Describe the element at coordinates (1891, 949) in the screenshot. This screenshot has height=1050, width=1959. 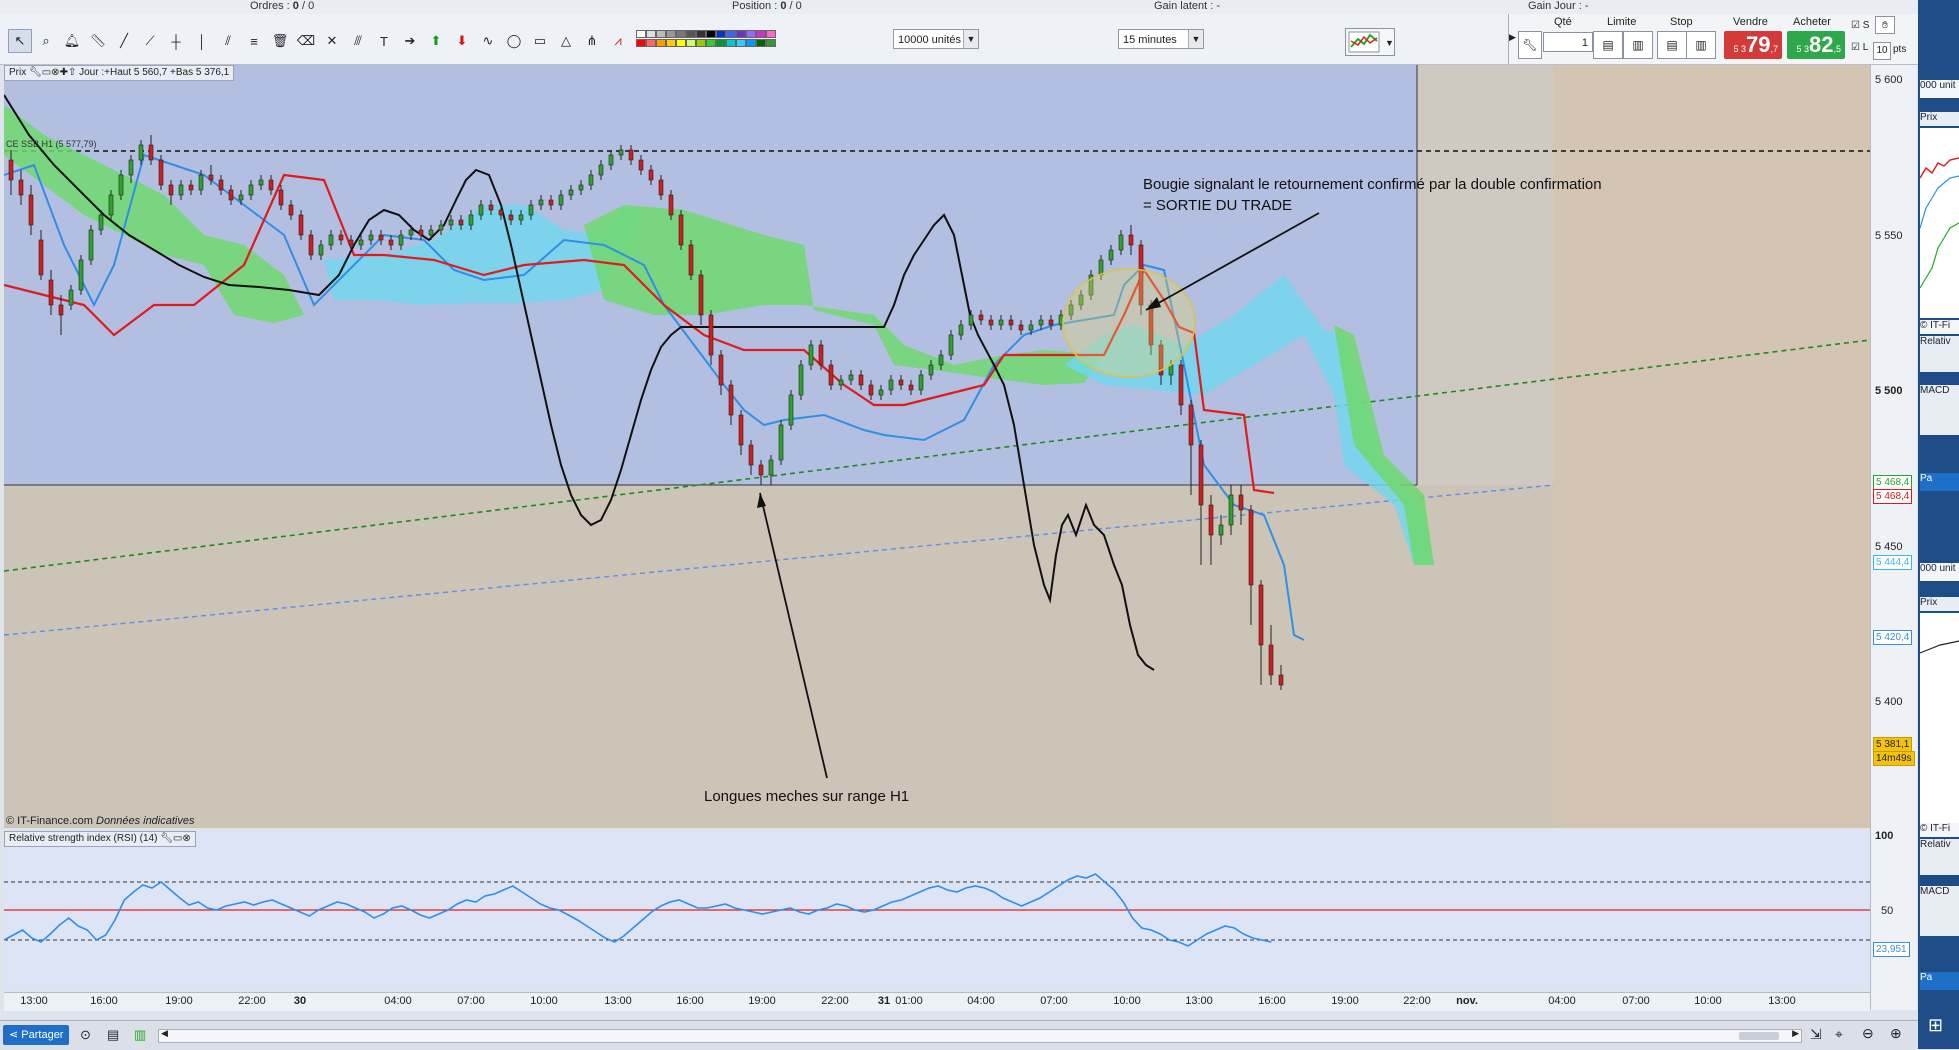
I see `rsi-value-tag: 23,951` at that location.